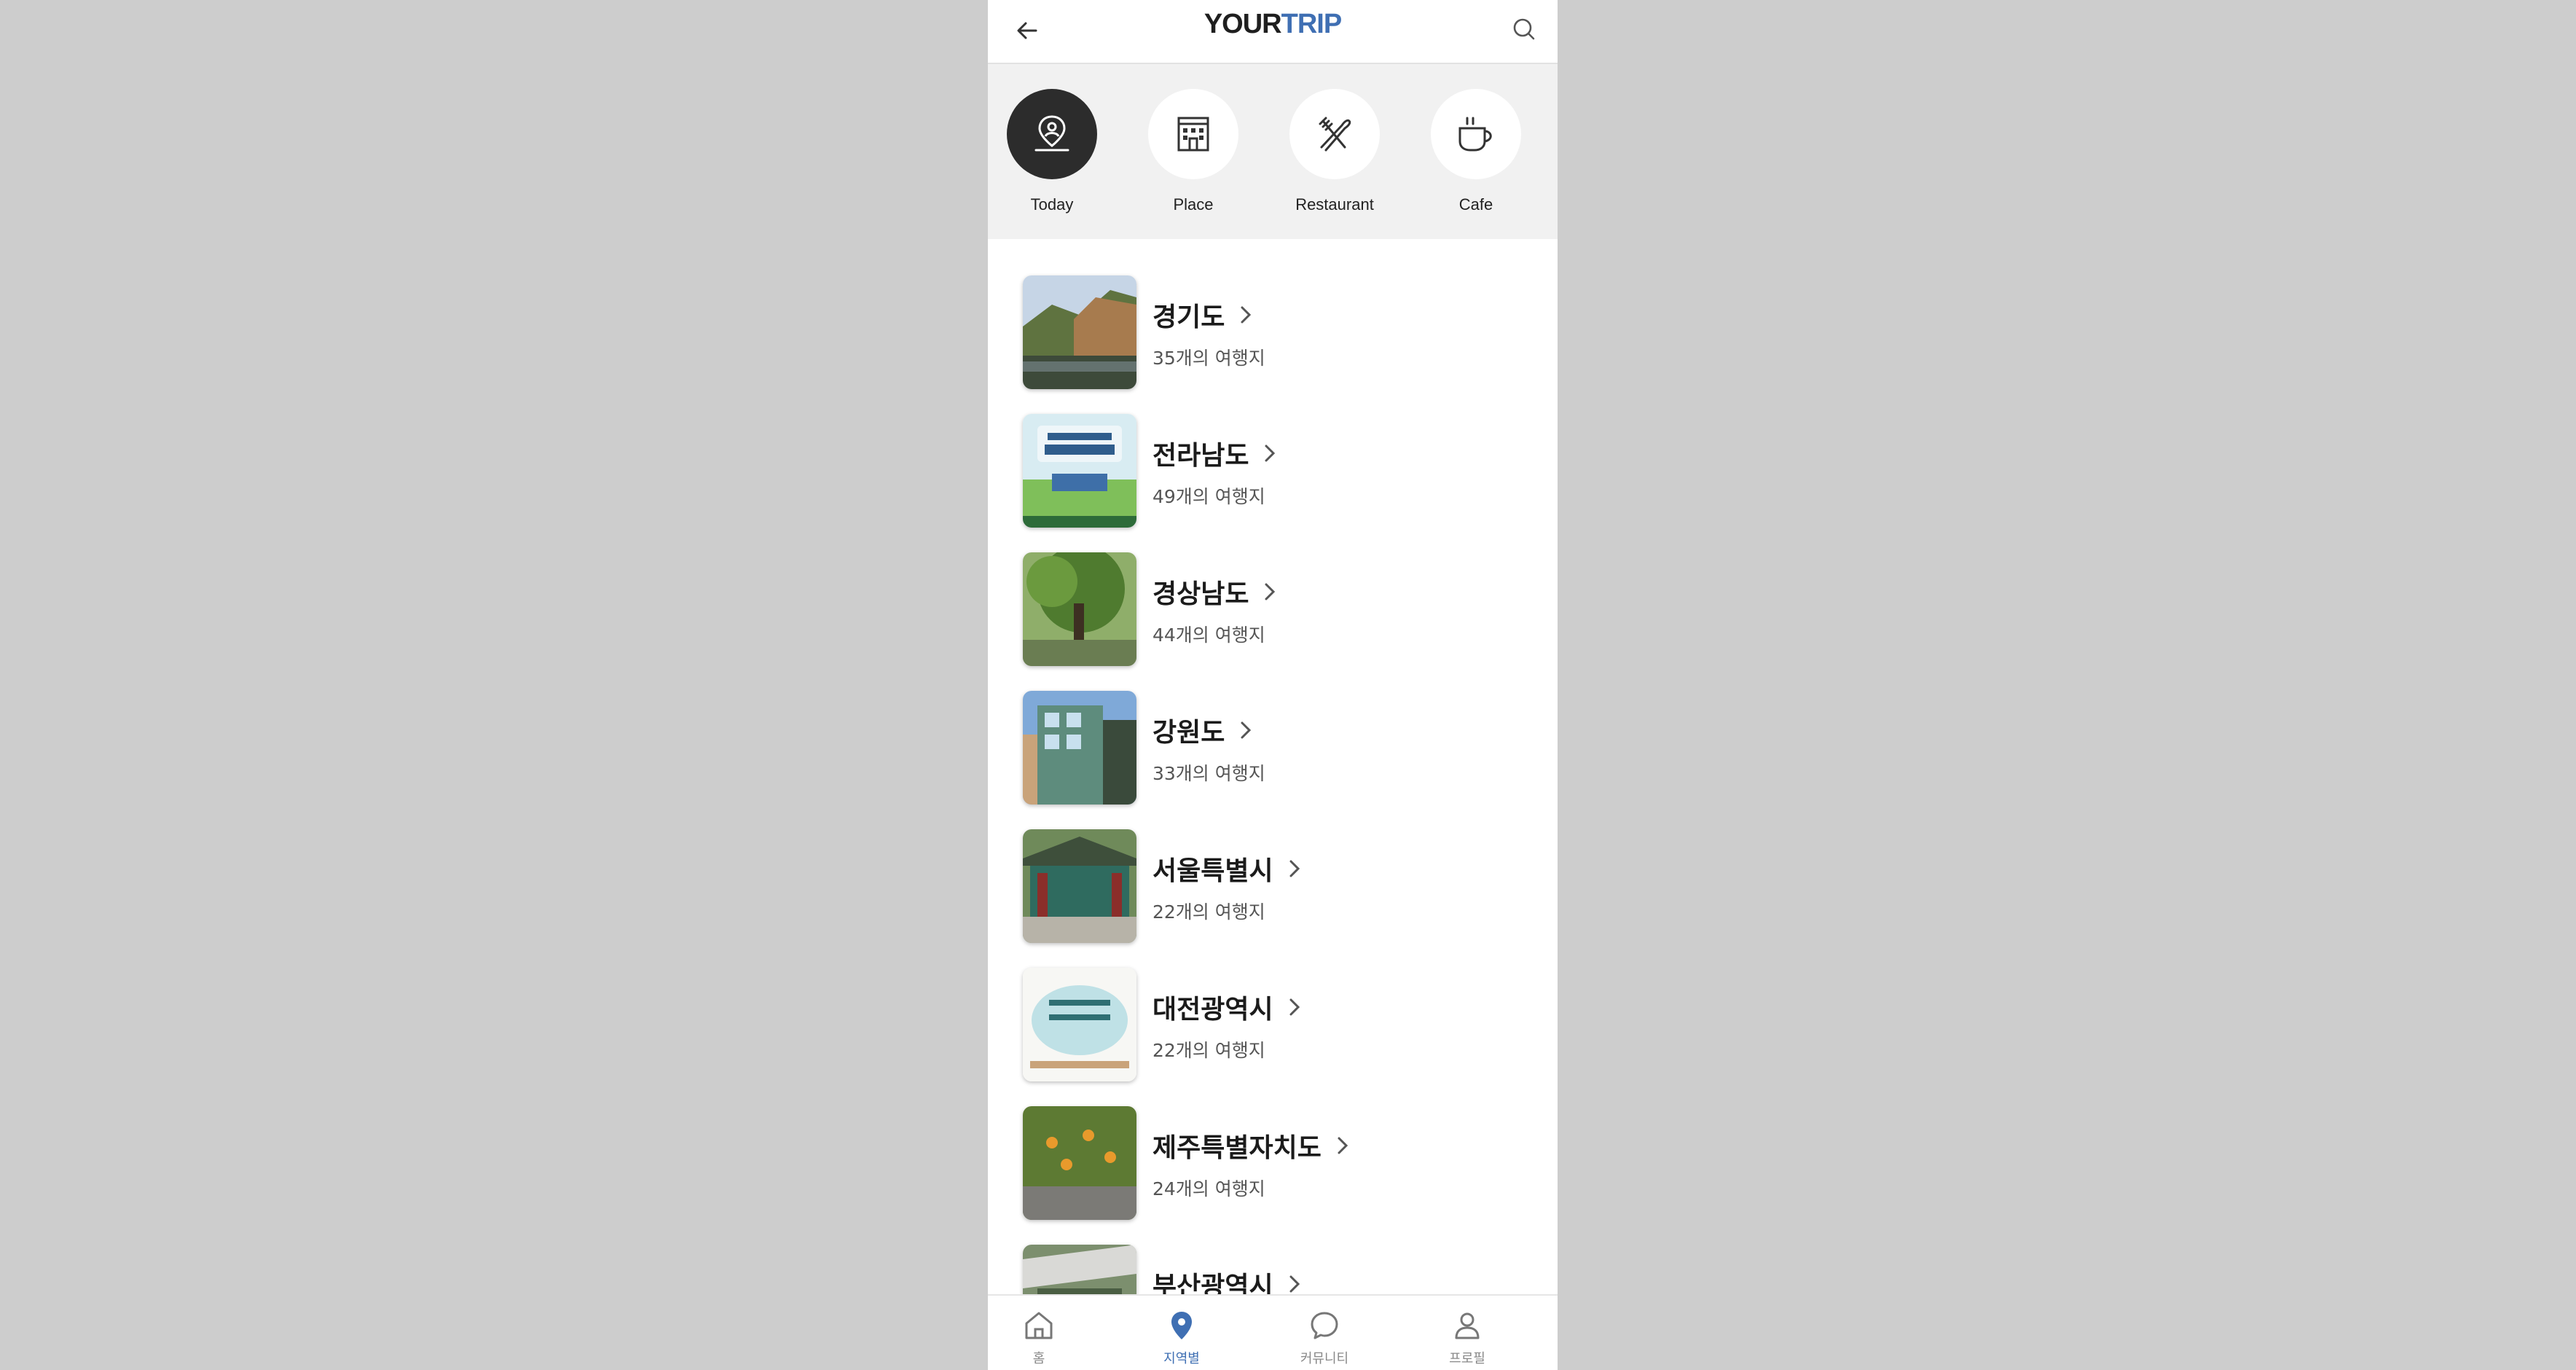  I want to click on category-today: Today, so click(1052, 151).